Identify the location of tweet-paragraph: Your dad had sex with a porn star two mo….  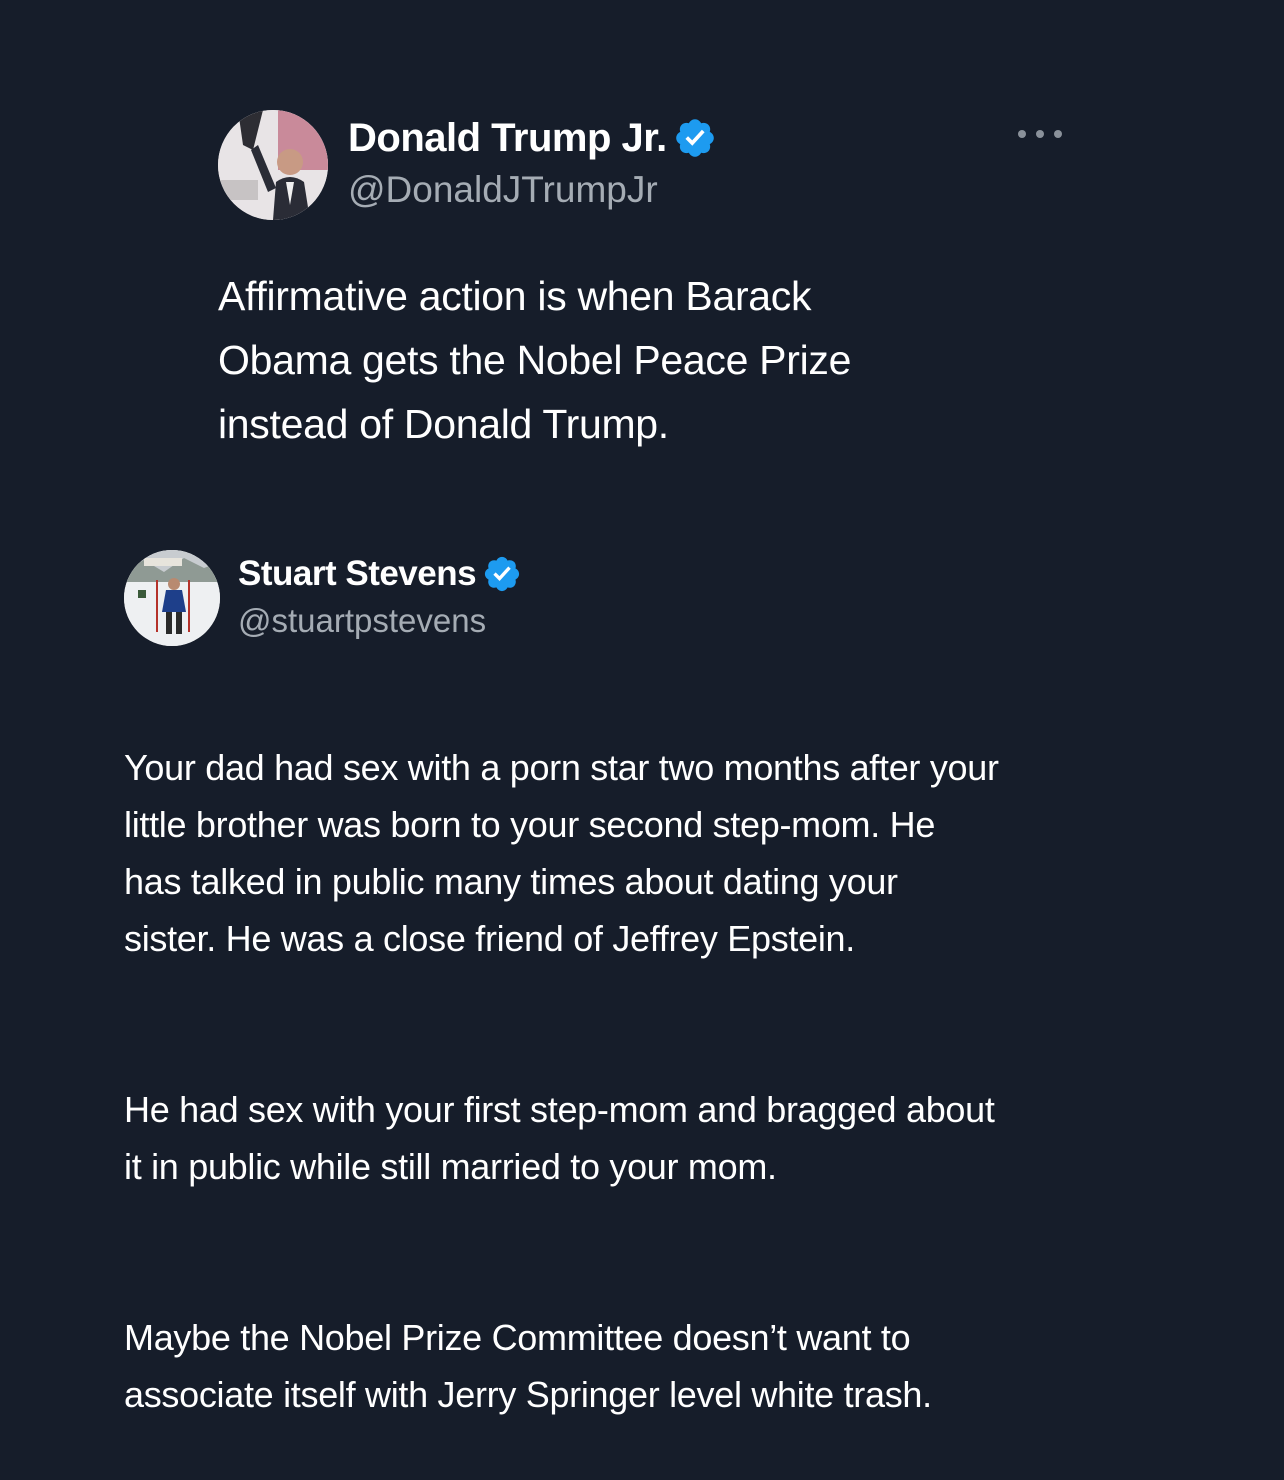
(561, 853).